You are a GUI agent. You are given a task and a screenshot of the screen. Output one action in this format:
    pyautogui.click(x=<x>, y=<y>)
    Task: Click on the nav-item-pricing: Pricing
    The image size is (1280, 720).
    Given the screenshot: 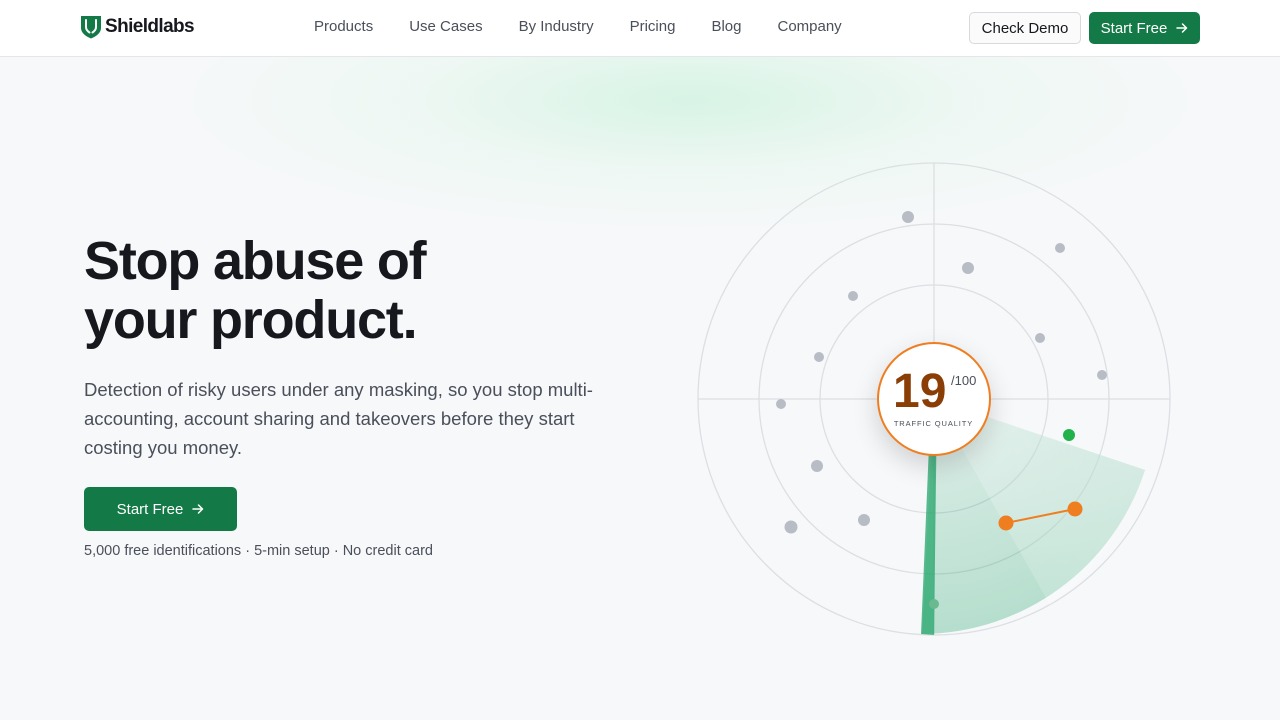 What is the action you would take?
    pyautogui.click(x=653, y=27)
    